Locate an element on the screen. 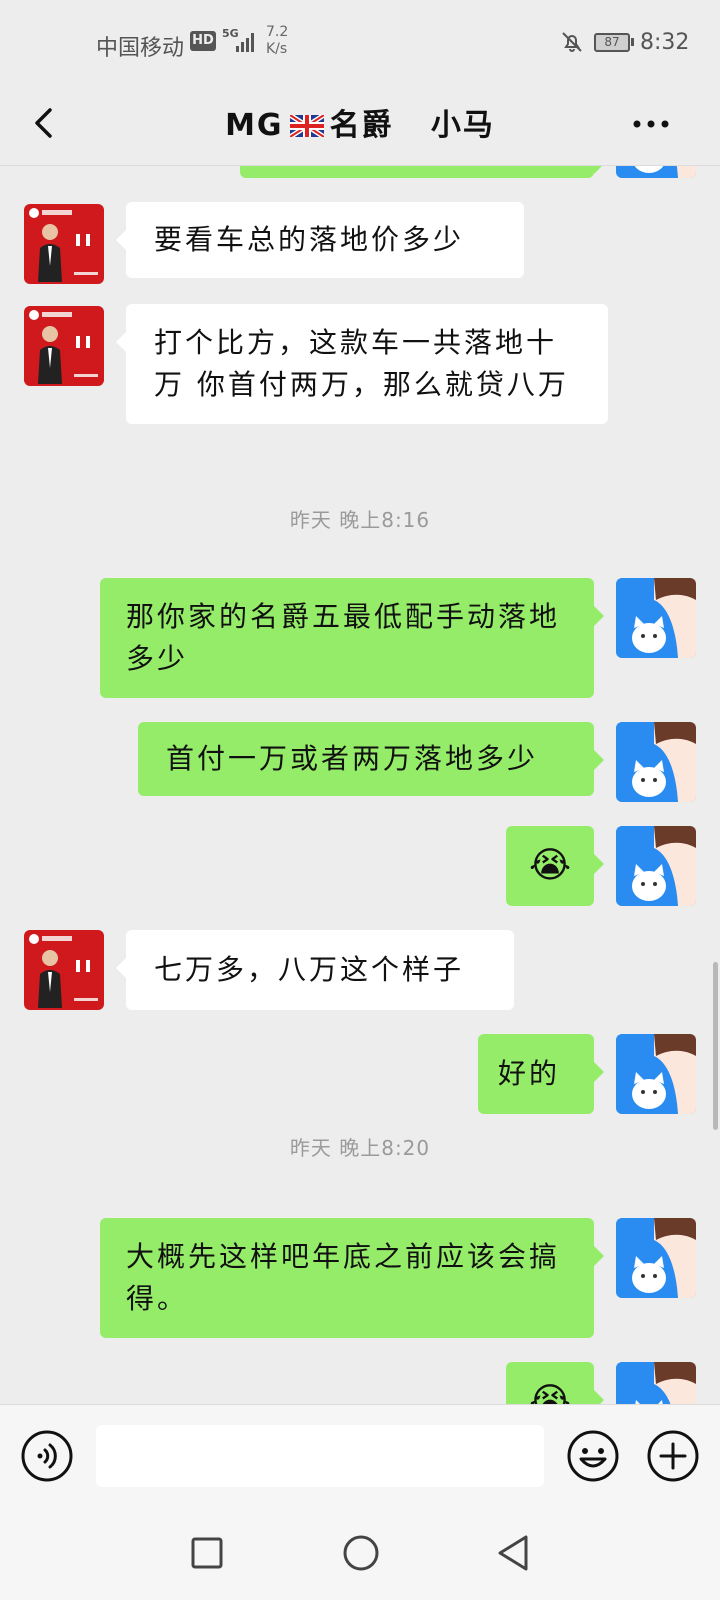  message-bubble: 首付一万或者两万落地多少 is located at coordinates (371, 759).